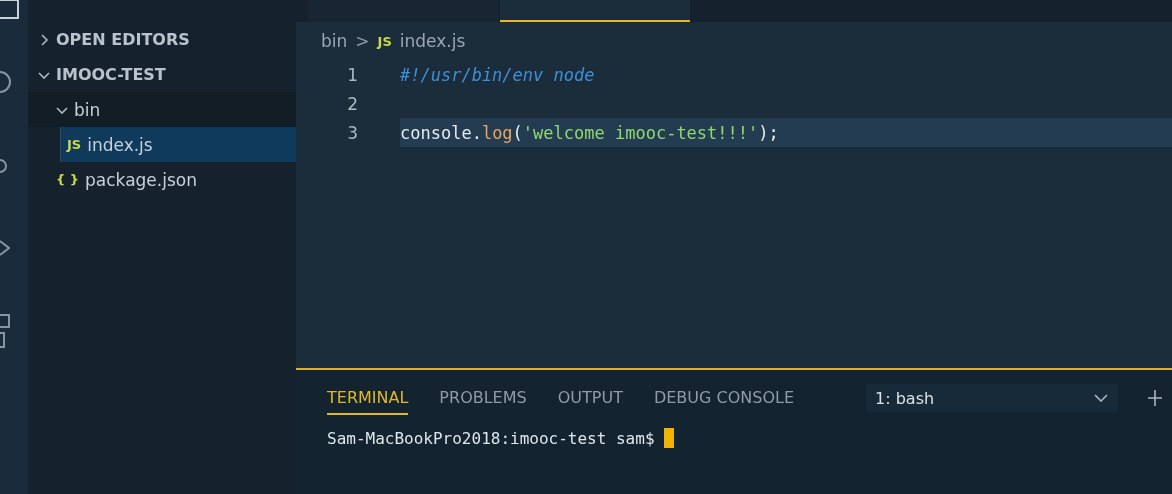 This screenshot has width=1172, height=494. I want to click on breadcrumb-item: bin, so click(334, 41).